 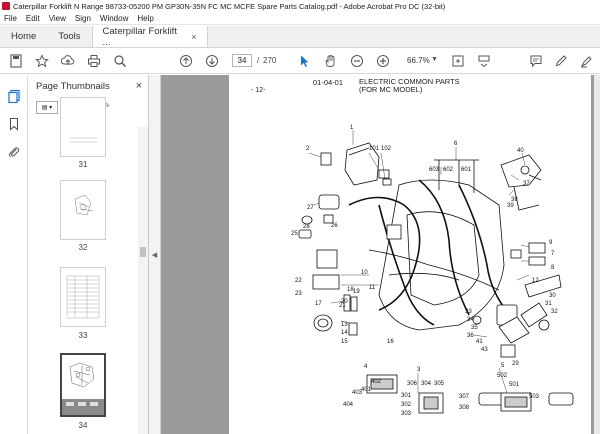 What do you see at coordinates (514, 200) in the screenshot?
I see `svg-text: 38` at bounding box center [514, 200].